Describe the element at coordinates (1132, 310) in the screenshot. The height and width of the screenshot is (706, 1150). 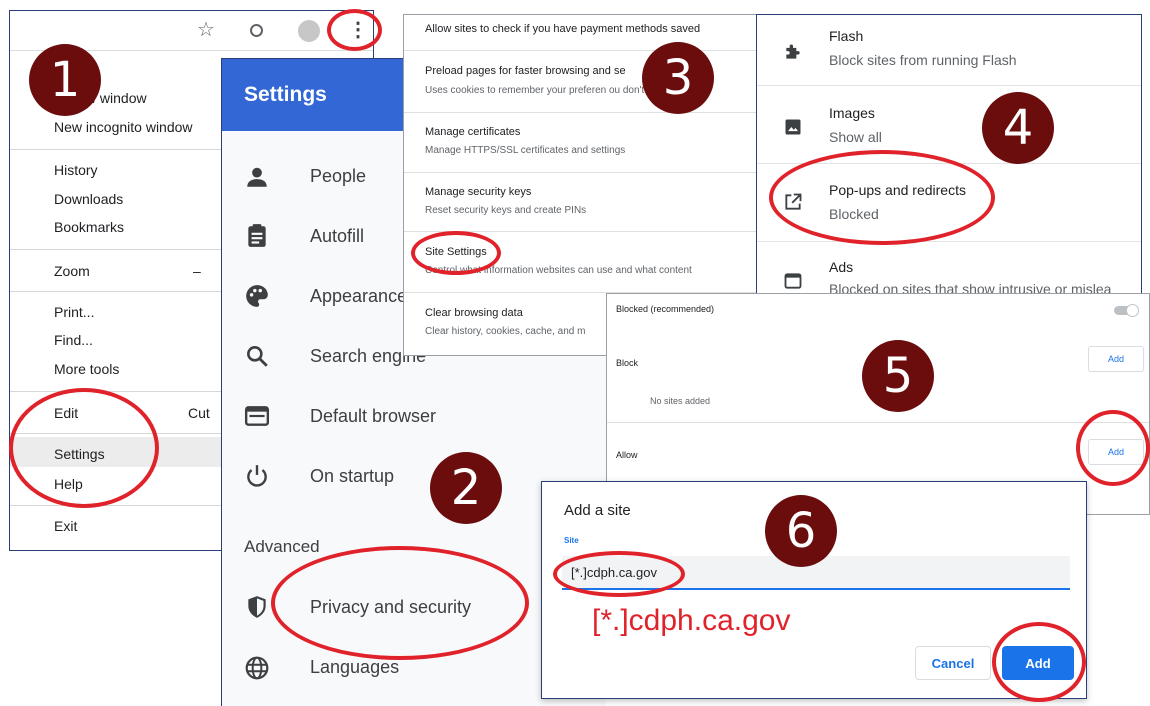
I see `toggle-knob` at that location.